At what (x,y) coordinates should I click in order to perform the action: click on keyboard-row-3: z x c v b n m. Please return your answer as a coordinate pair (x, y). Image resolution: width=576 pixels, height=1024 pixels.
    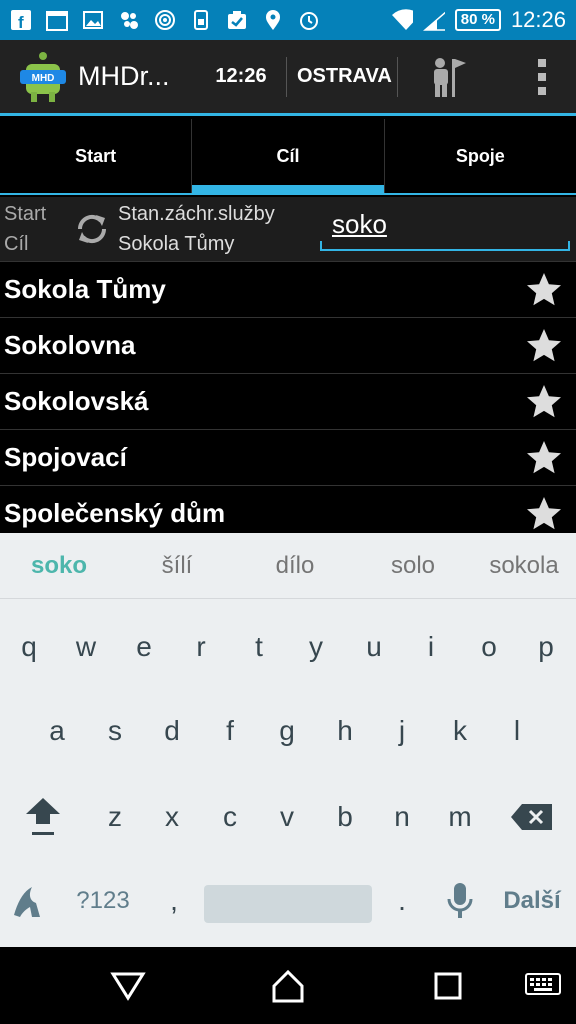
    Looking at the image, I should click on (288, 830).